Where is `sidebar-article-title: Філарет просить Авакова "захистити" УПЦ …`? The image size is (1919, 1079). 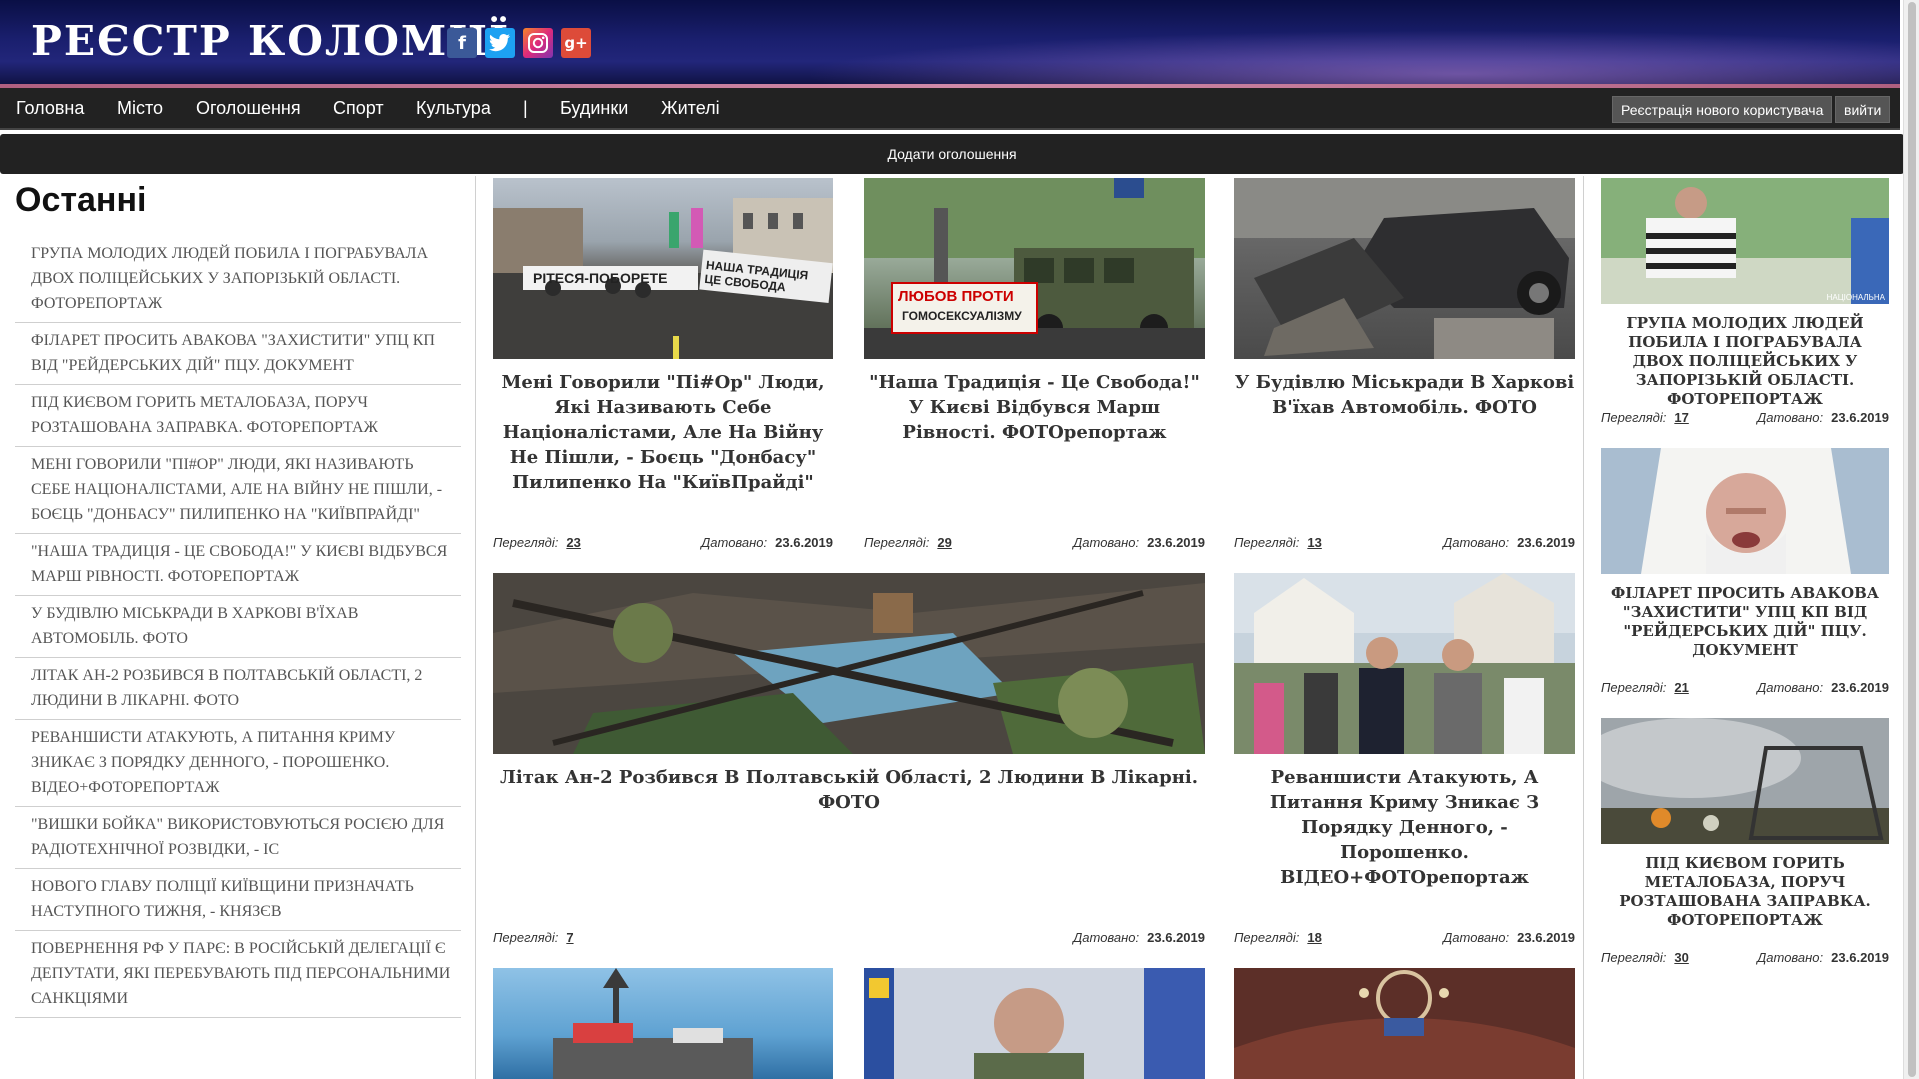 sidebar-article-title: Філарет просить Авакова "захистити" УПЦ … is located at coordinates (1745, 622).